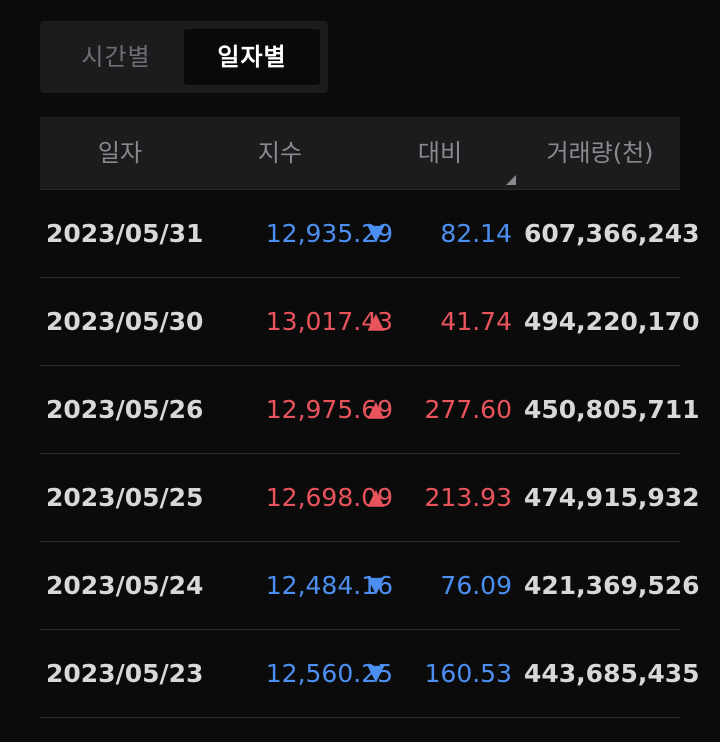  What do you see at coordinates (120, 153) in the screenshot?
I see `header-date: 일자` at bounding box center [120, 153].